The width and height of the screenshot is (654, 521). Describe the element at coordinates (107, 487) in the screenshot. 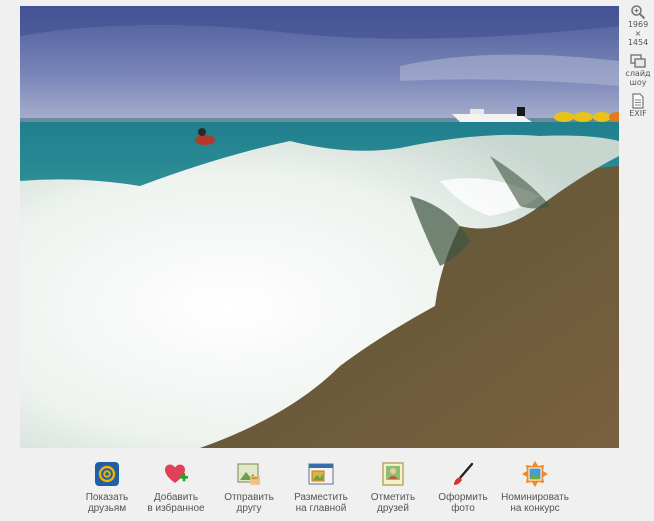

I see `show-friends-button: Показать друзьям` at that location.